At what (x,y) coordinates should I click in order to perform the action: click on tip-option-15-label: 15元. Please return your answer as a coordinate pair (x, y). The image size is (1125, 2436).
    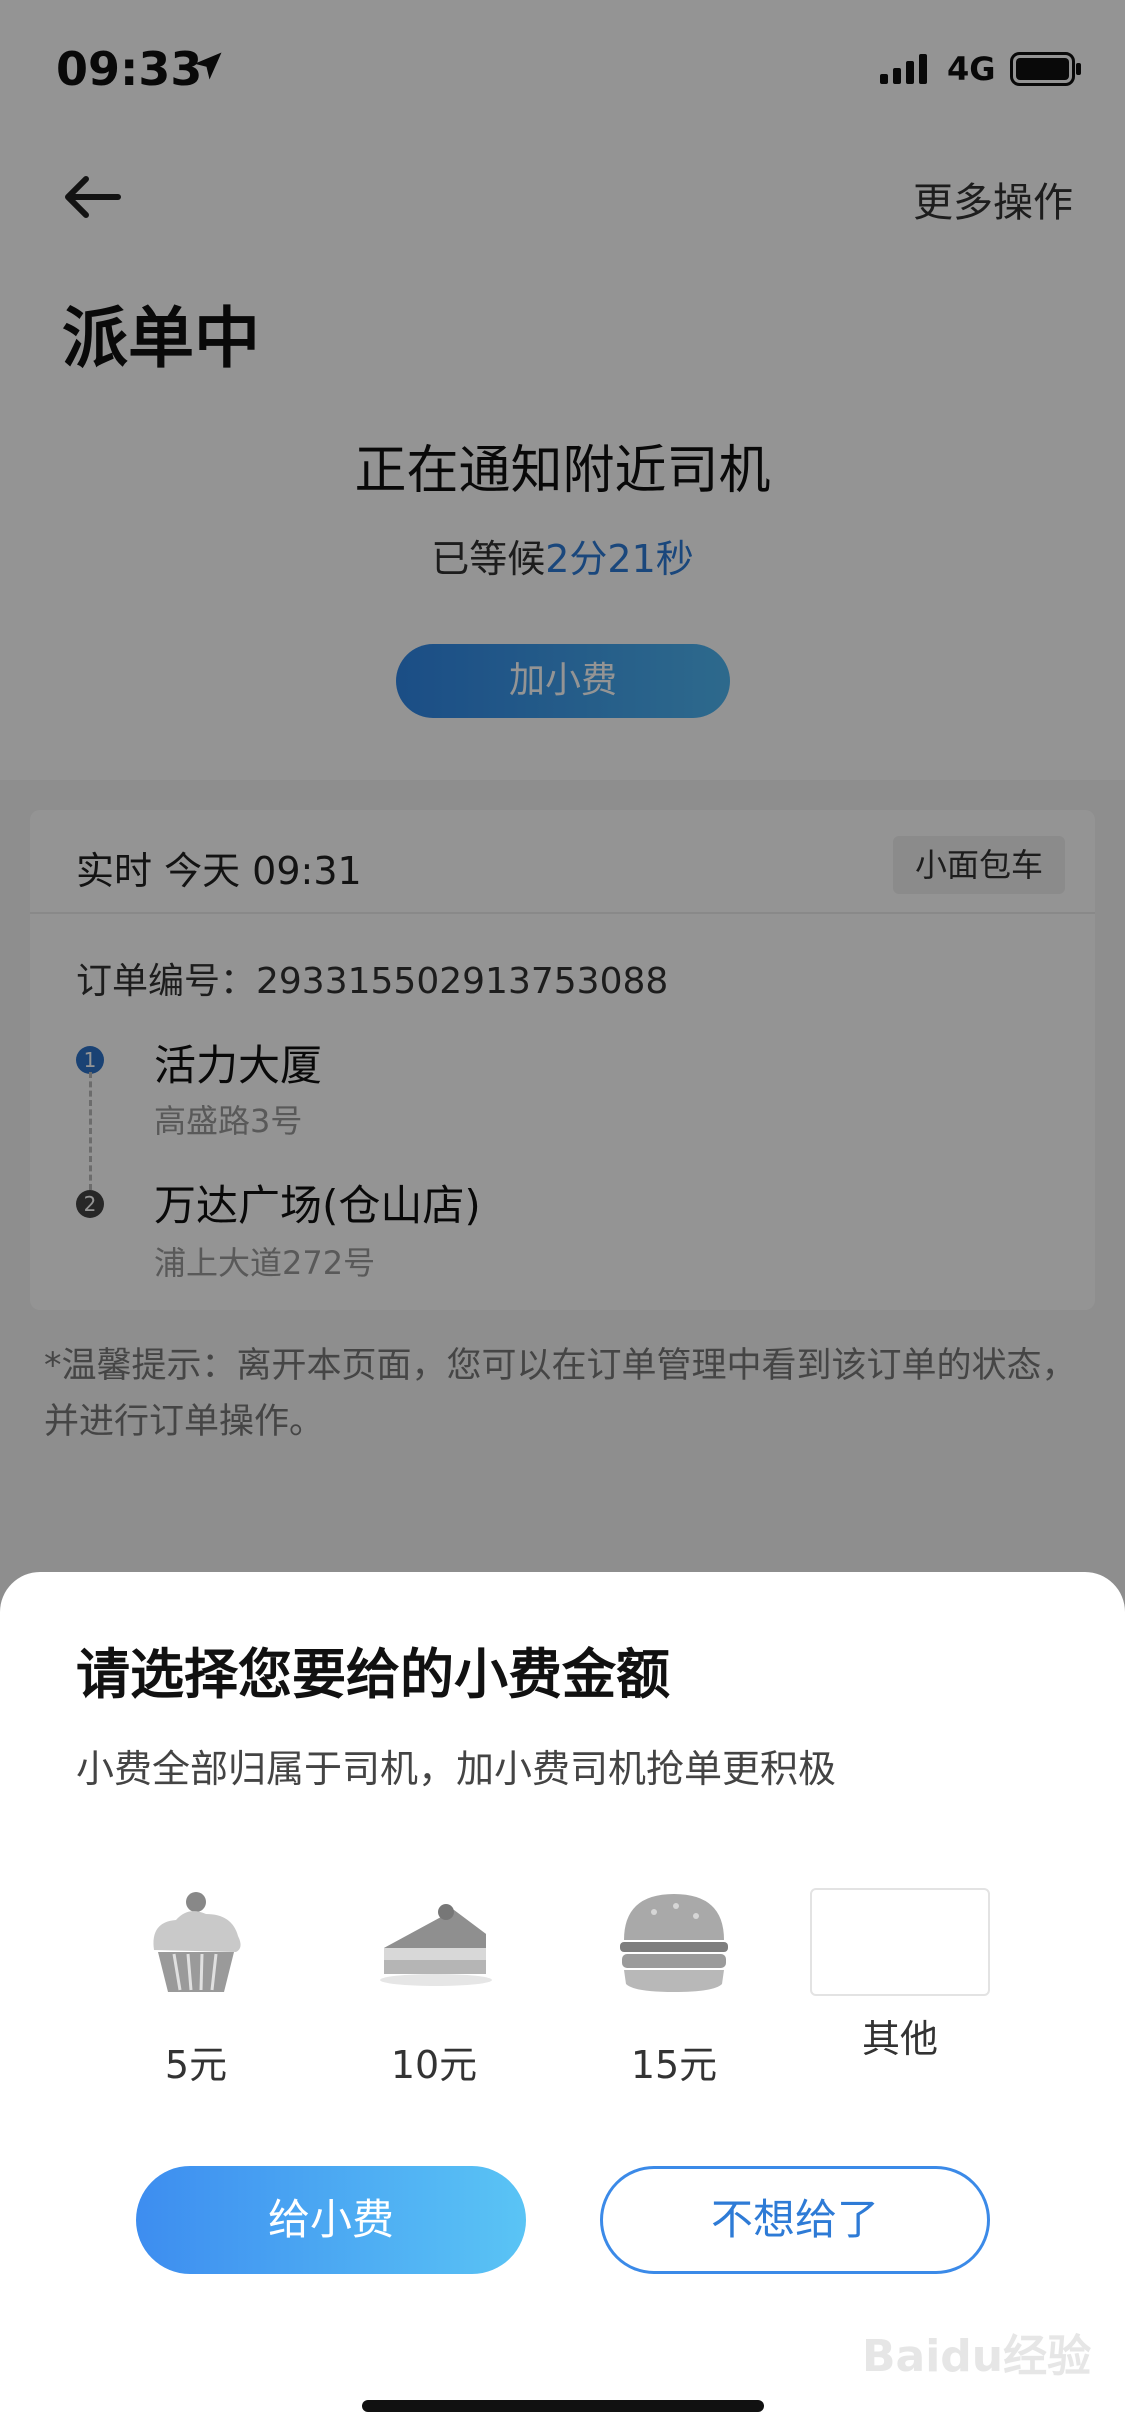
    Looking at the image, I should click on (674, 2065).